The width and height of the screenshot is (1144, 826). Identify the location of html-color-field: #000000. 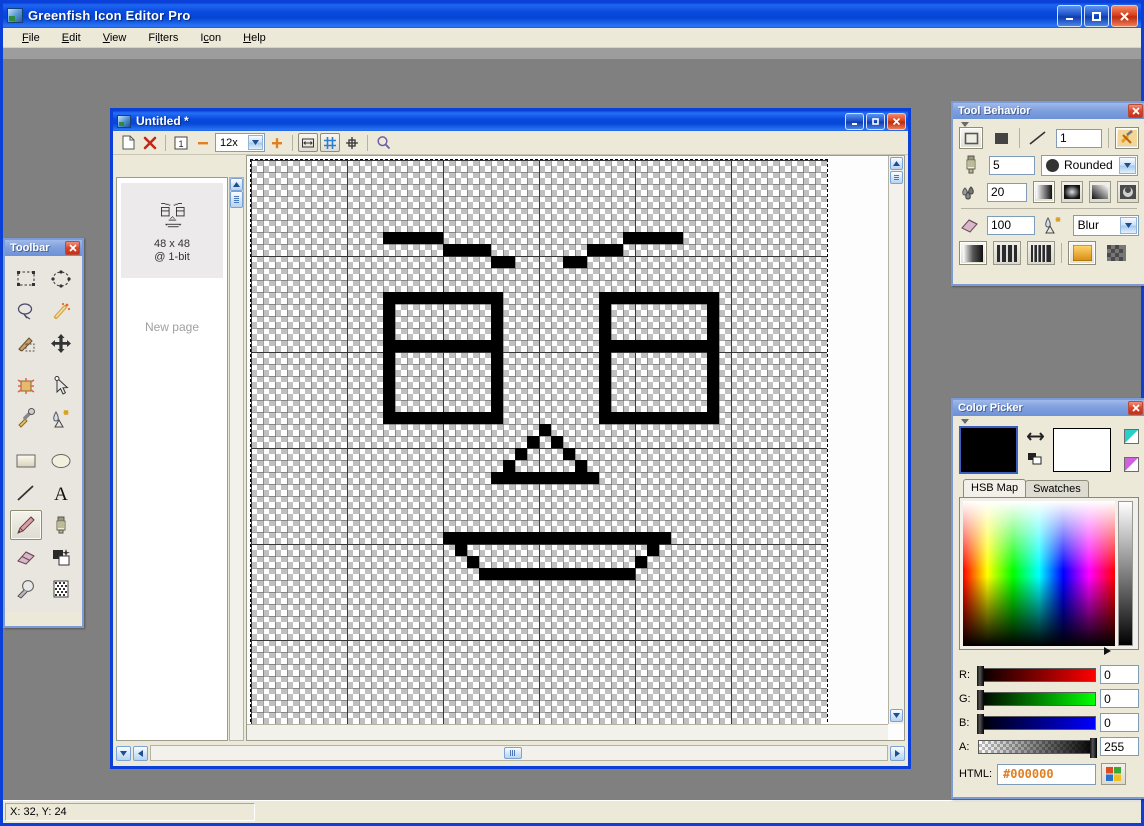
(1046, 774).